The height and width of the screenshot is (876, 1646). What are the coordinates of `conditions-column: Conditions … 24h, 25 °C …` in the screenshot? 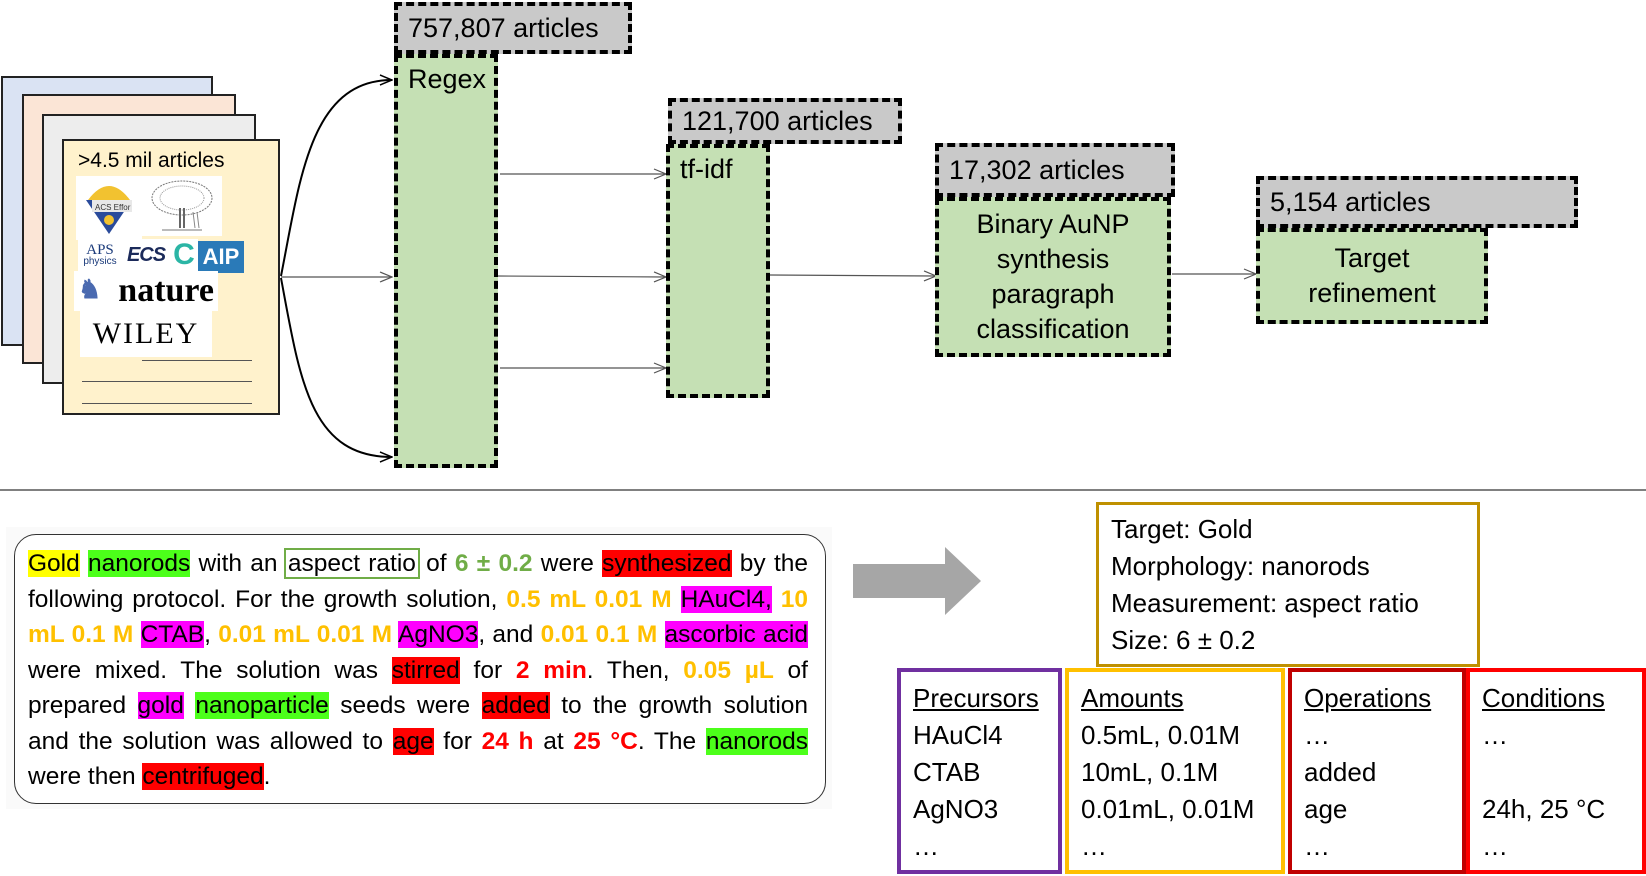 It's located at (1556, 771).